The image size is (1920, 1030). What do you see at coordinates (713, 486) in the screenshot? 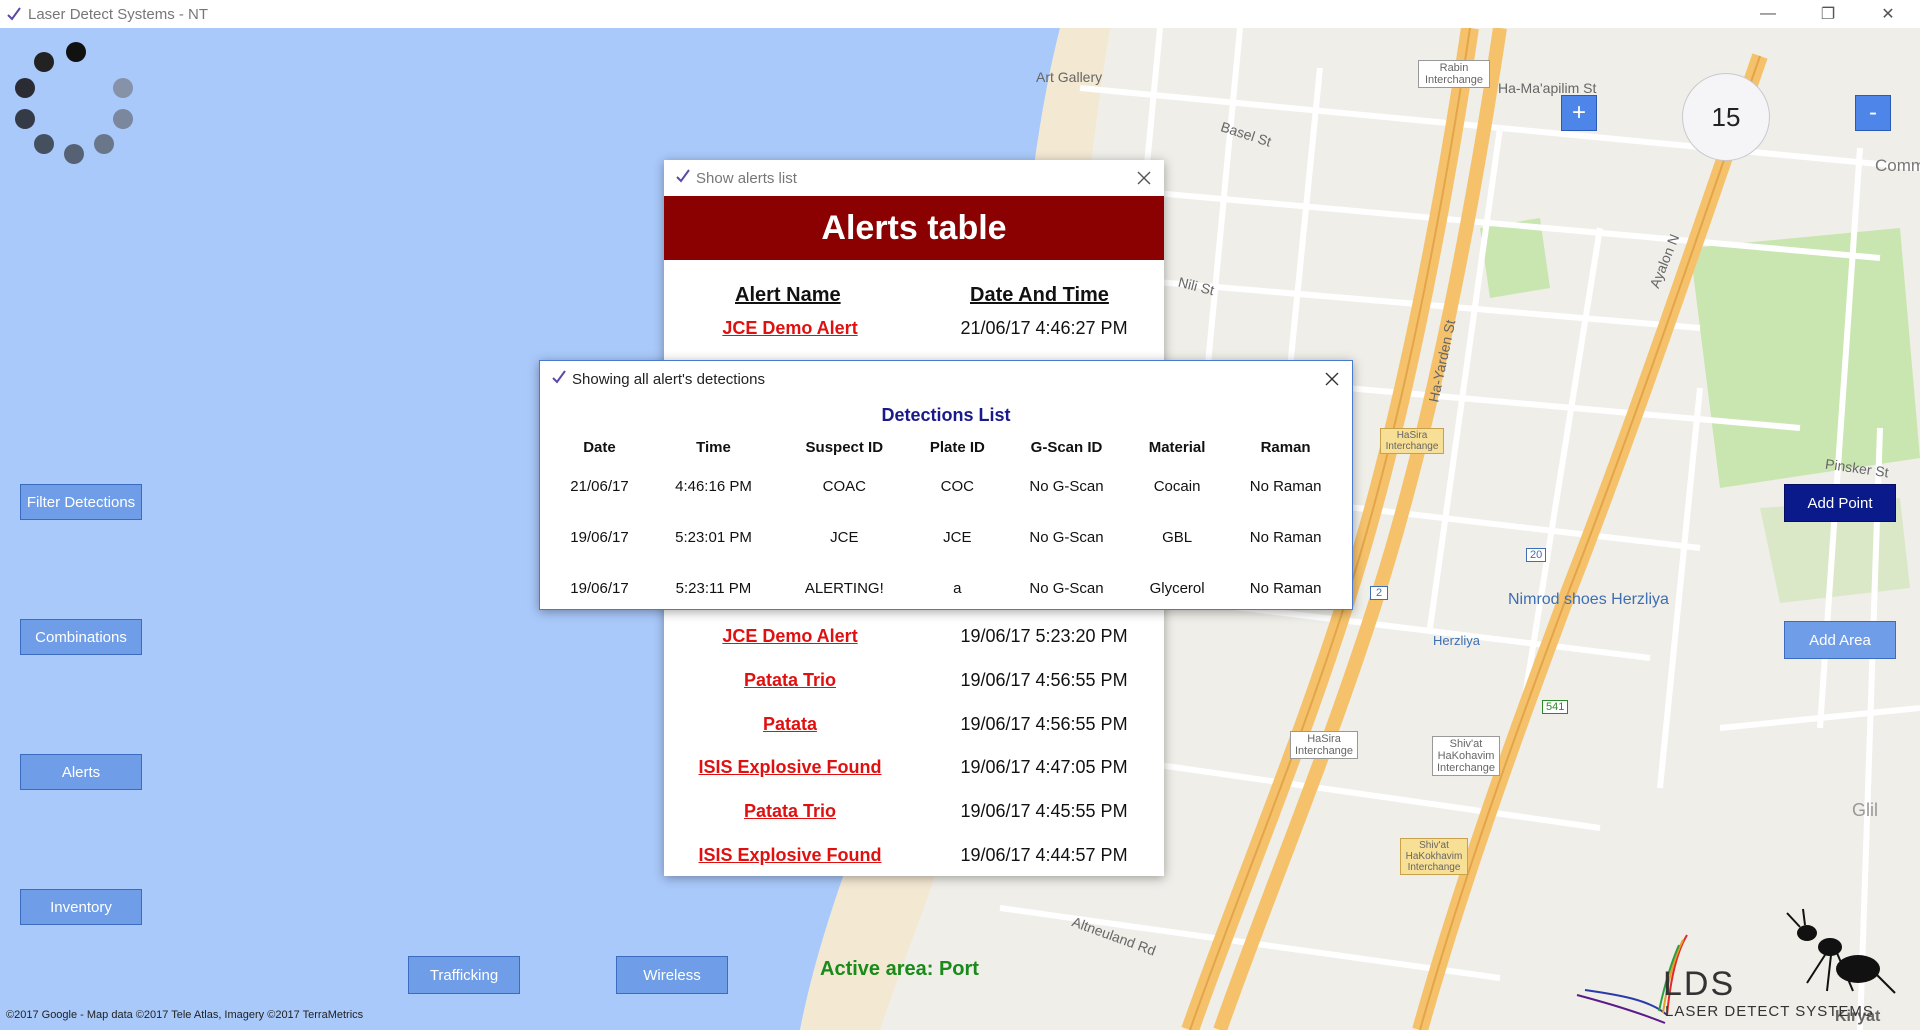
I see `cell-time: 4:46:16 PM` at bounding box center [713, 486].